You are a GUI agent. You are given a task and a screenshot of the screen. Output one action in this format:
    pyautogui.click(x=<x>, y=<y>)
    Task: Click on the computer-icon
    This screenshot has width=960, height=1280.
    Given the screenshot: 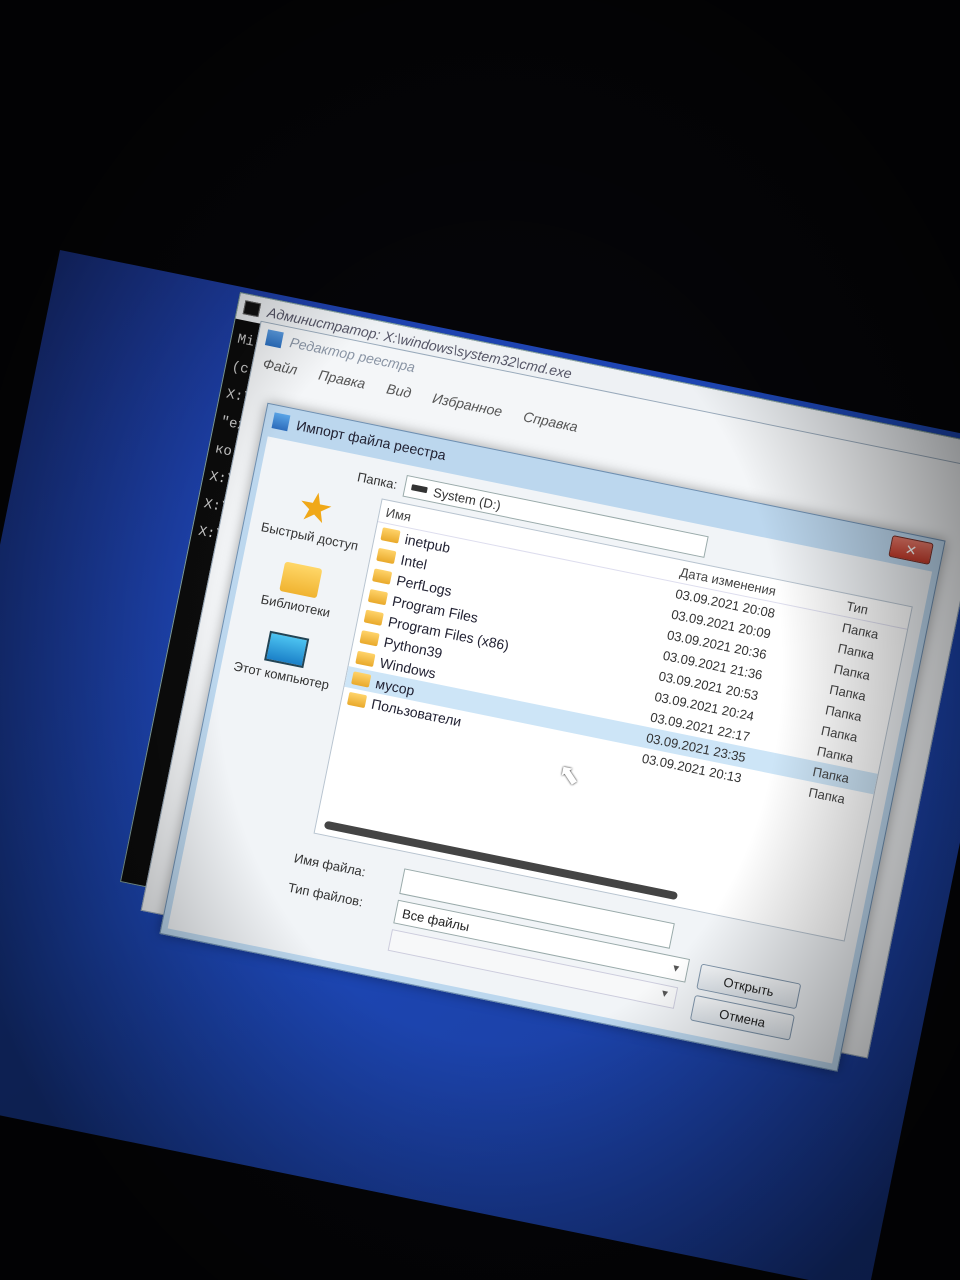 What is the action you would take?
    pyautogui.click(x=287, y=649)
    